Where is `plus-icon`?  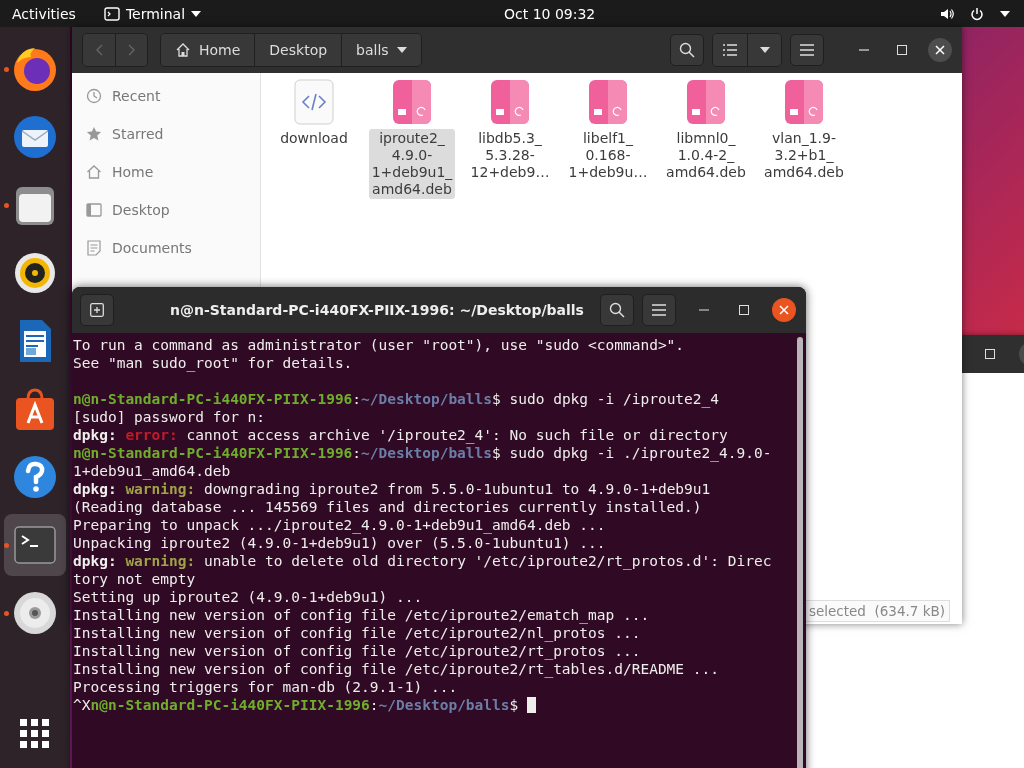 plus-icon is located at coordinates (97, 310).